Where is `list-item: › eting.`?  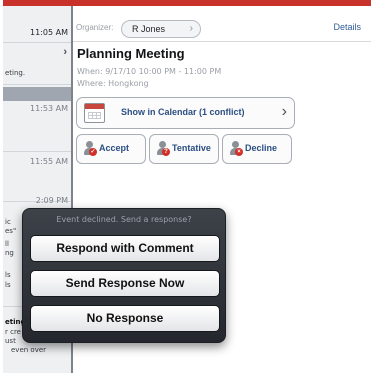 list-item: › eting. is located at coordinates (37, 63).